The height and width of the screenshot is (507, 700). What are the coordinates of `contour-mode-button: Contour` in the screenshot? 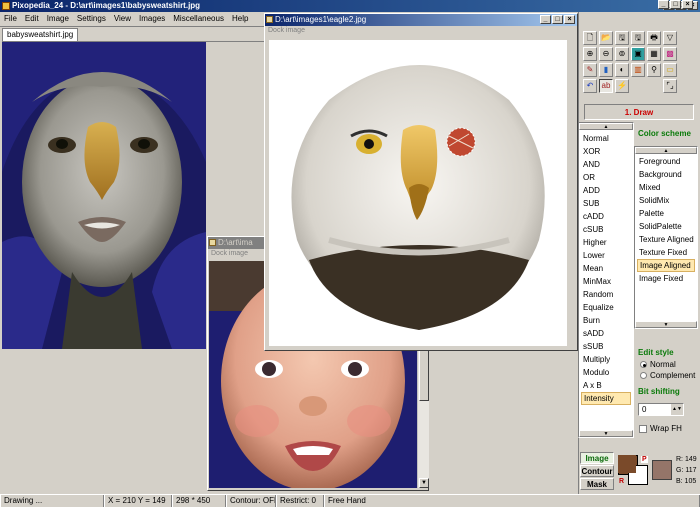 It's located at (597, 471).